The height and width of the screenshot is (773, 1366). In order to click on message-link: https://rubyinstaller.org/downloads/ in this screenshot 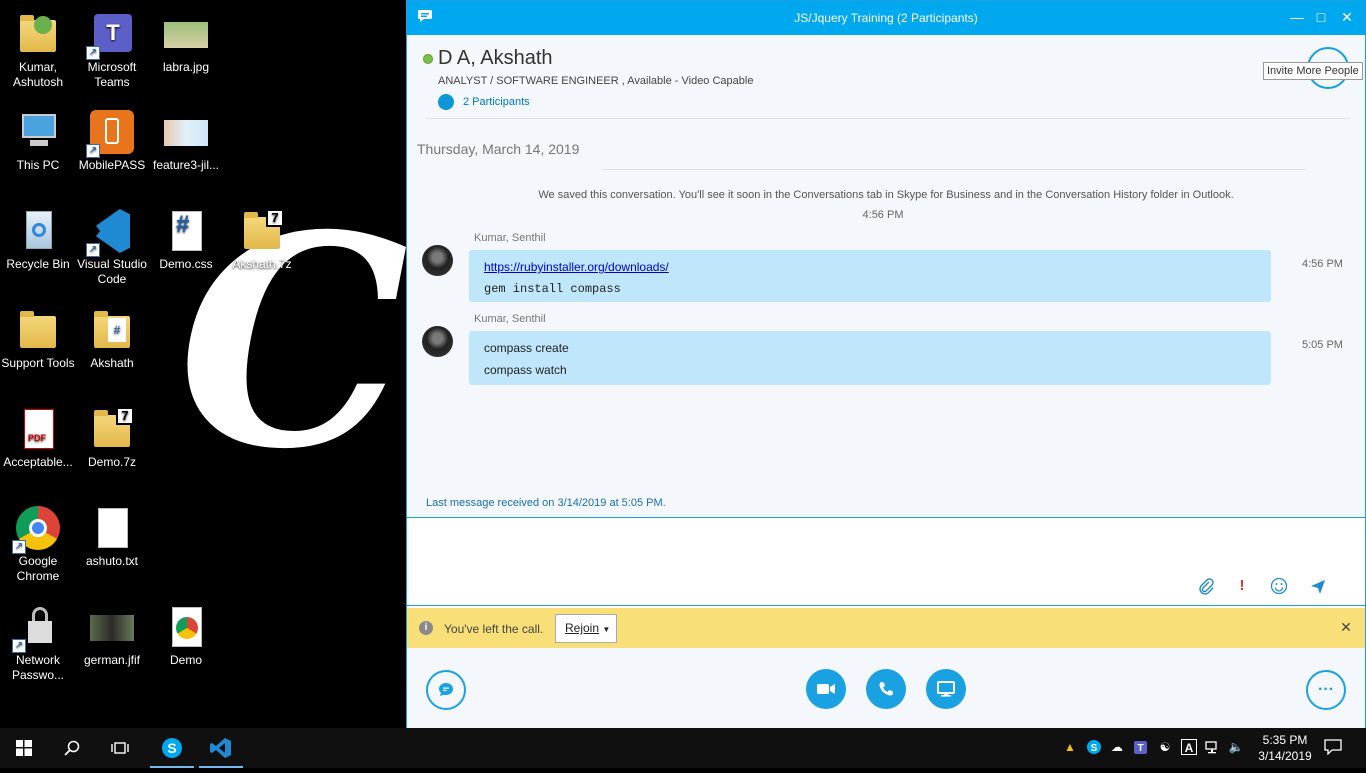, I will do `click(576, 267)`.